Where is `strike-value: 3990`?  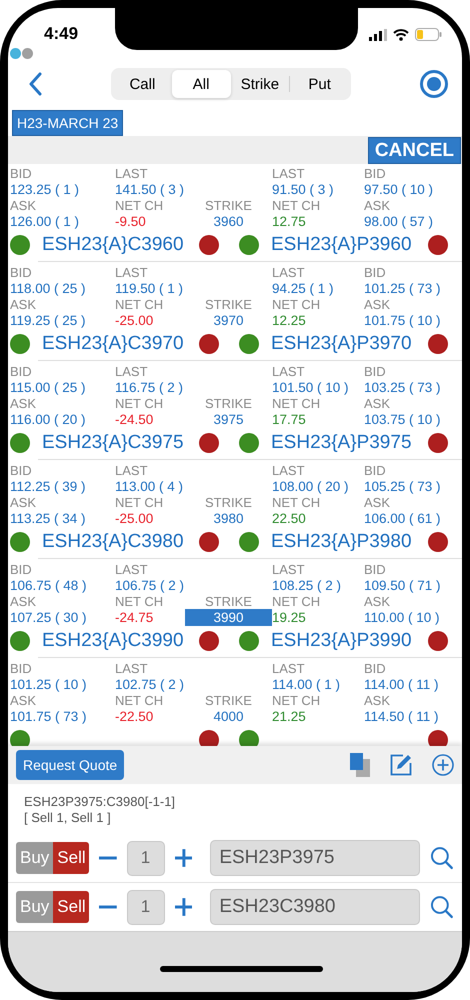
strike-value: 3990 is located at coordinates (228, 617).